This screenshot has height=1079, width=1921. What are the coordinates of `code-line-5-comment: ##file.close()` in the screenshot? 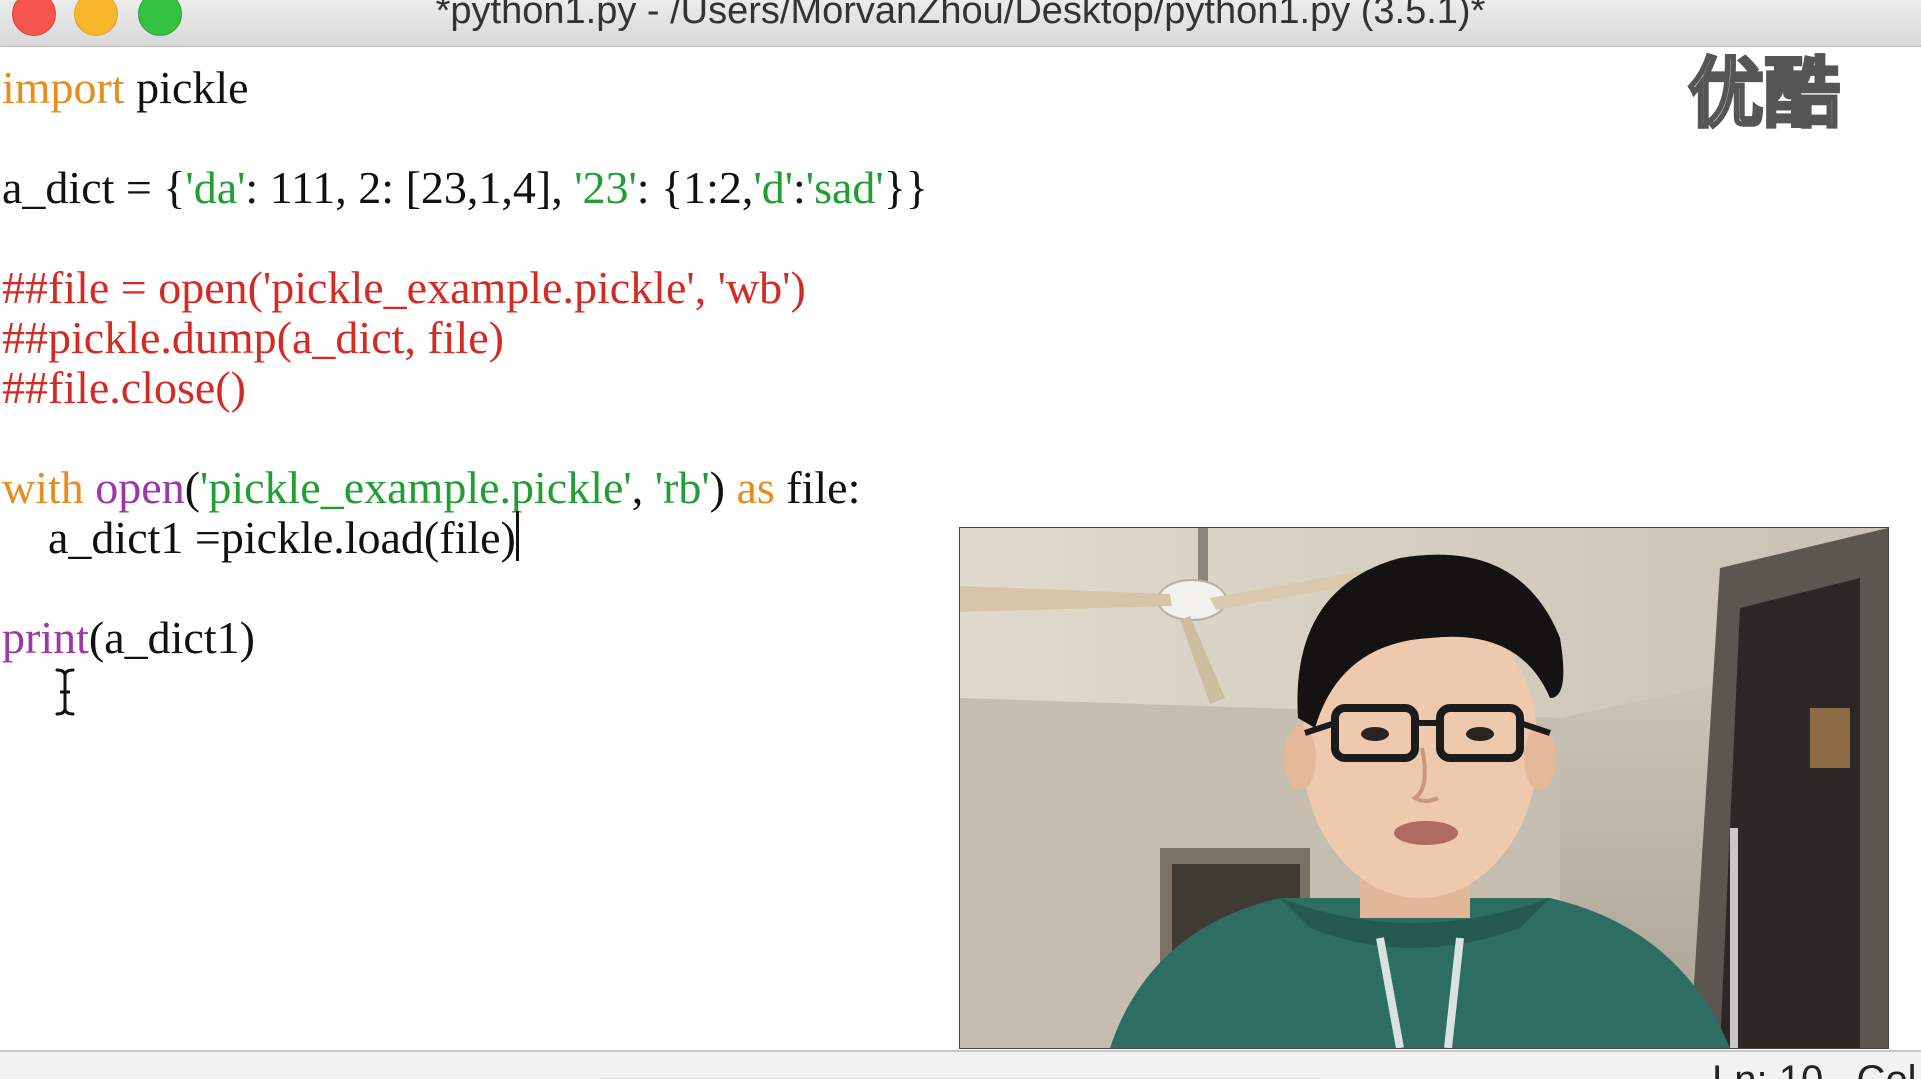 It's located at (124, 388).